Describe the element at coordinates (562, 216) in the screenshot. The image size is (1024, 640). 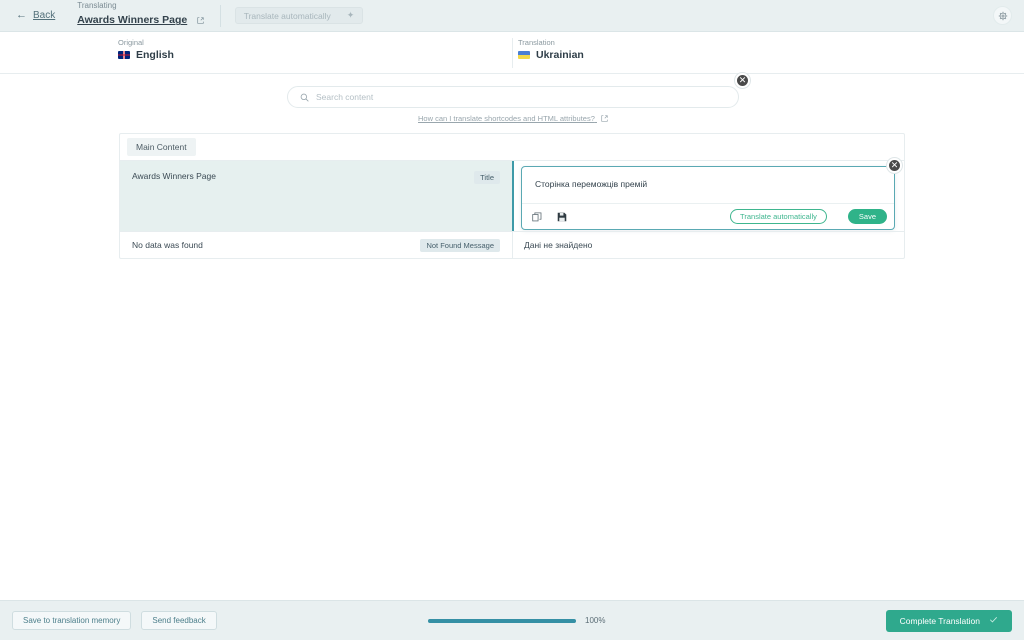
I see `floppy-disk-icon` at that location.